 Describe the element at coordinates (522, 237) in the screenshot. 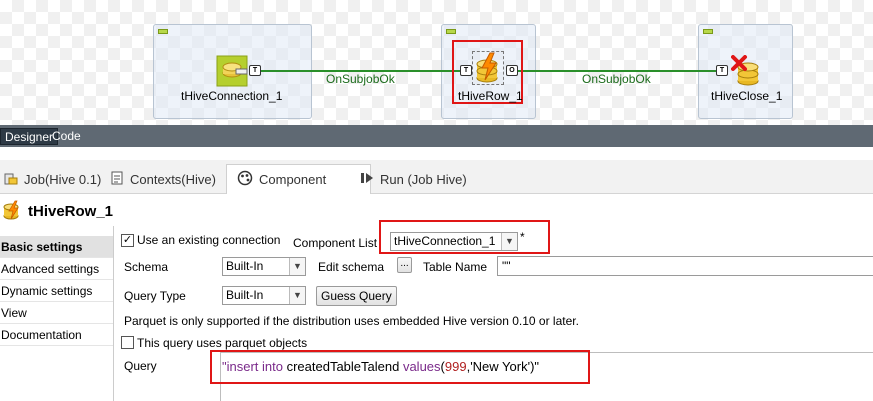

I see `component-list-modified-marker: *` at that location.